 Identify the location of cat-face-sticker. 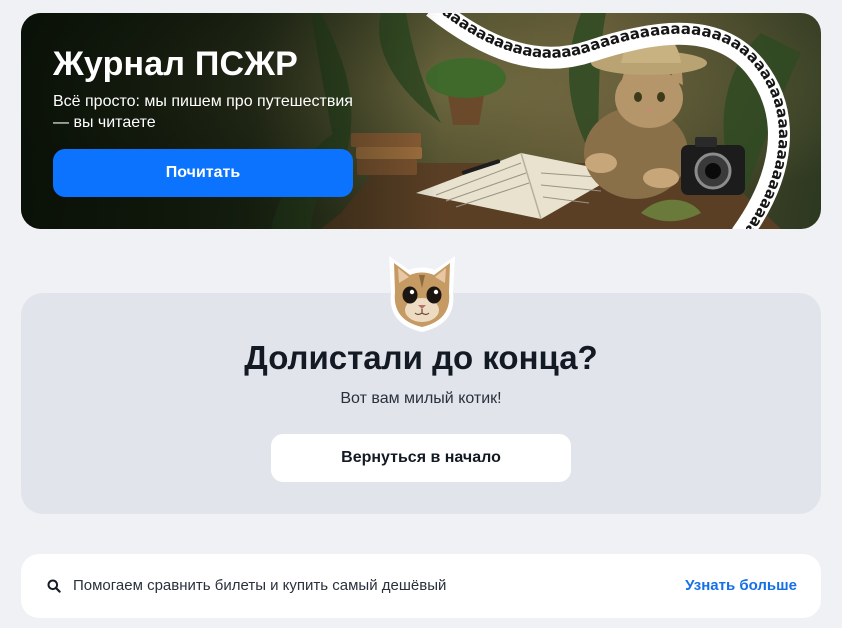
(422, 294).